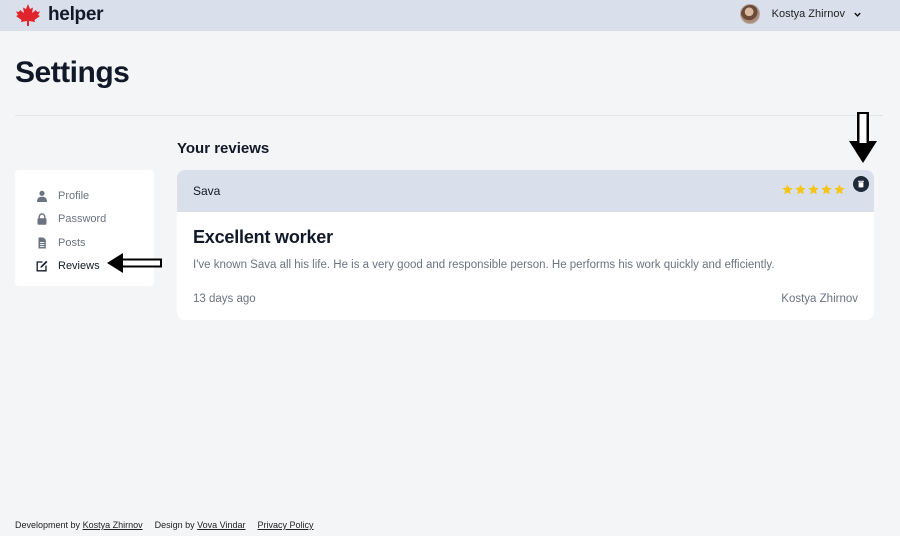 This screenshot has width=900, height=536. Describe the element at coordinates (857, 14) in the screenshot. I see `chevron-down-icon` at that location.